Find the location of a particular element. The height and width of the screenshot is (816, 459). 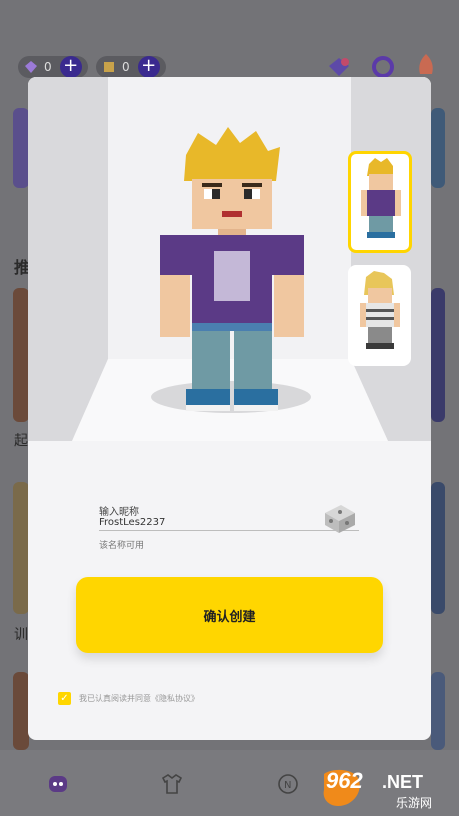

character-option-boy-thumb is located at coordinates (381, 198).